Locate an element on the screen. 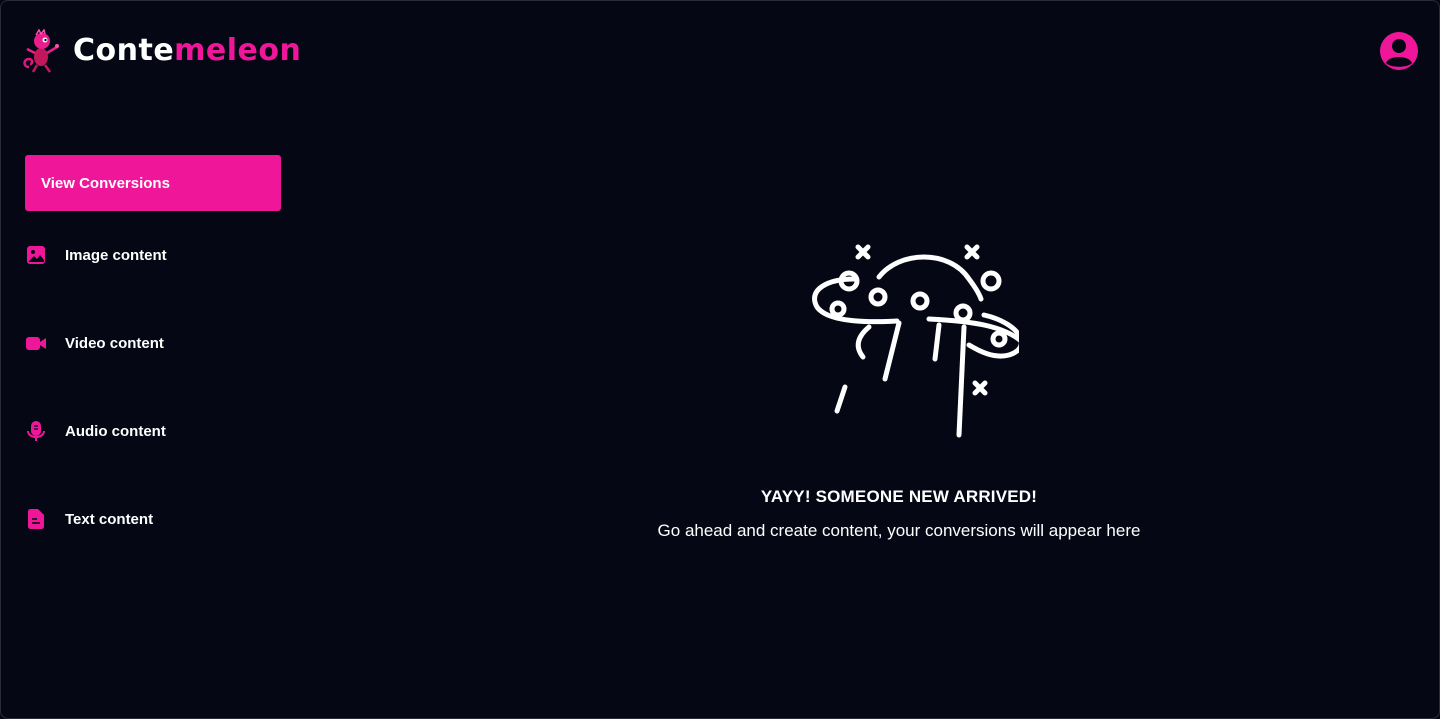  empty-state-title: YAYY! SOMEONE NEW ARRIVED! is located at coordinates (899, 496).